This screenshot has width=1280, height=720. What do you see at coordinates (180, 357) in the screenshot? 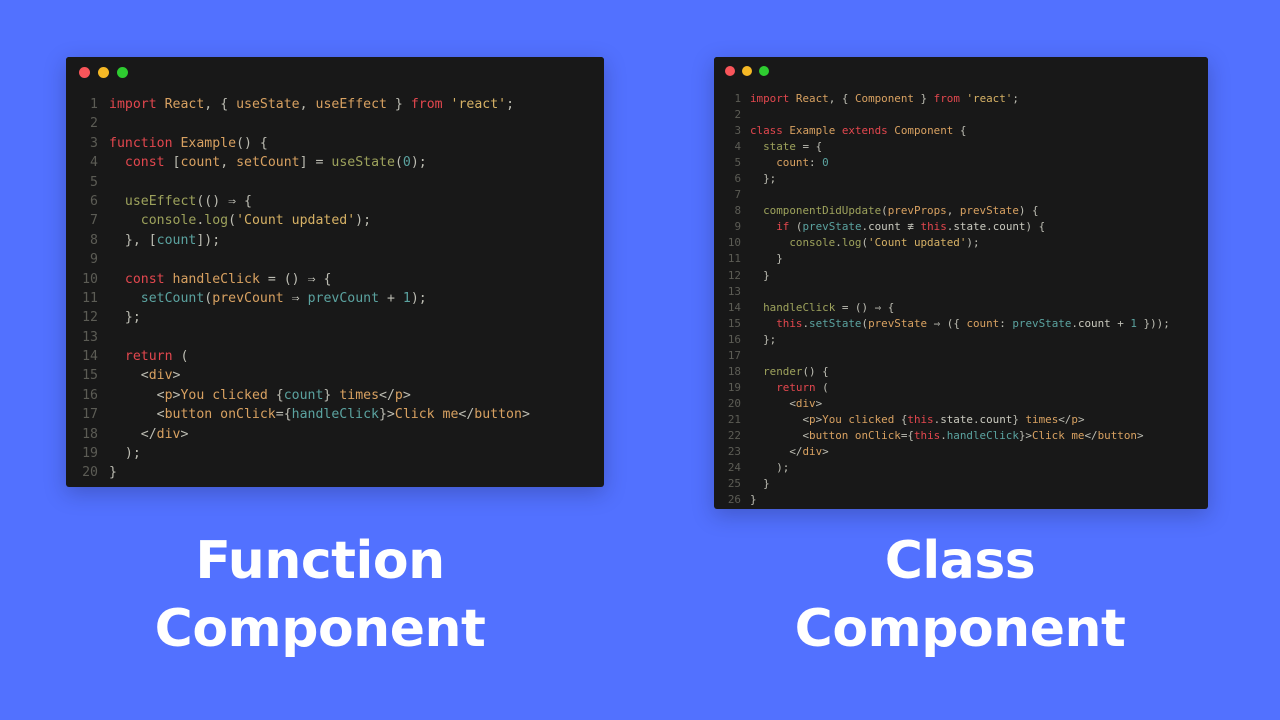
I see `code-token: (` at bounding box center [180, 357].